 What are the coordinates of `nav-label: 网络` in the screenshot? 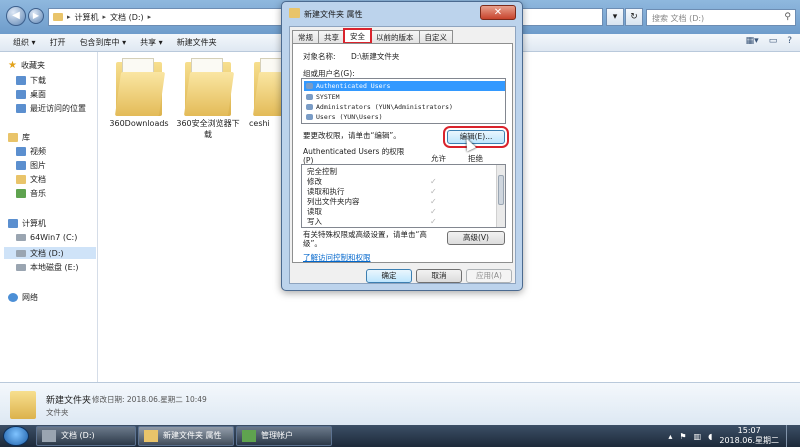 It's located at (30, 297).